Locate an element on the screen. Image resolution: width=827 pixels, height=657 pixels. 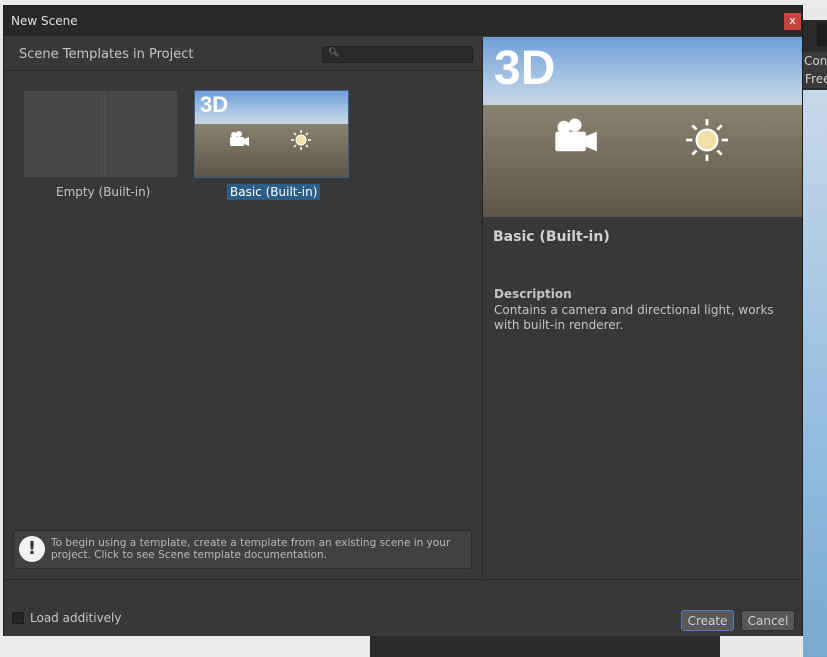
thumb-3d-text: 3D is located at coordinates (214, 104).